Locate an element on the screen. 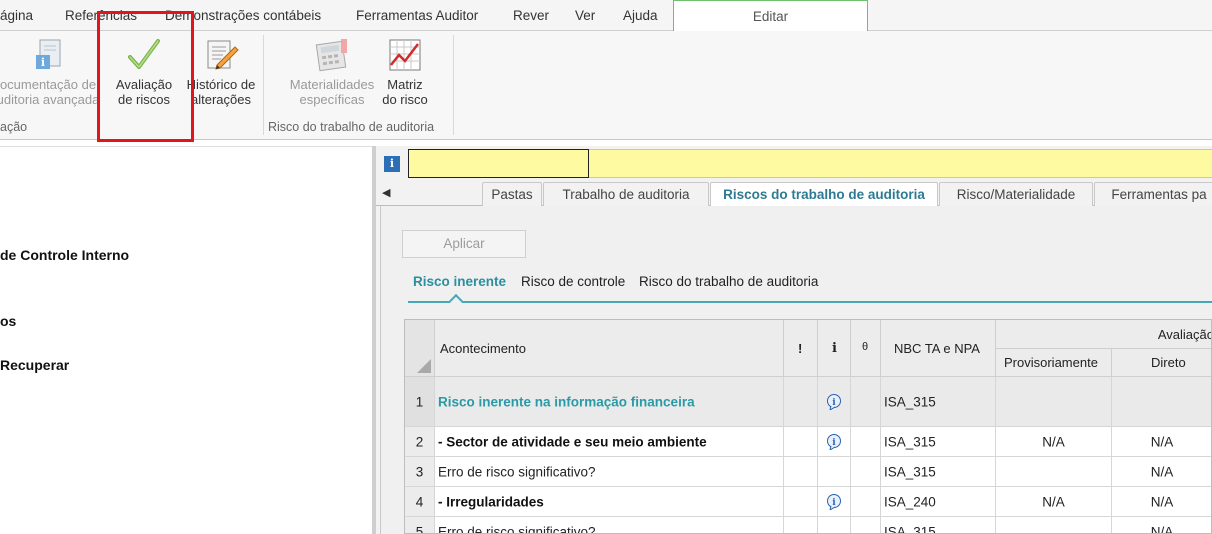  cell-event-text: Erro de risco significativo? is located at coordinates (517, 529).